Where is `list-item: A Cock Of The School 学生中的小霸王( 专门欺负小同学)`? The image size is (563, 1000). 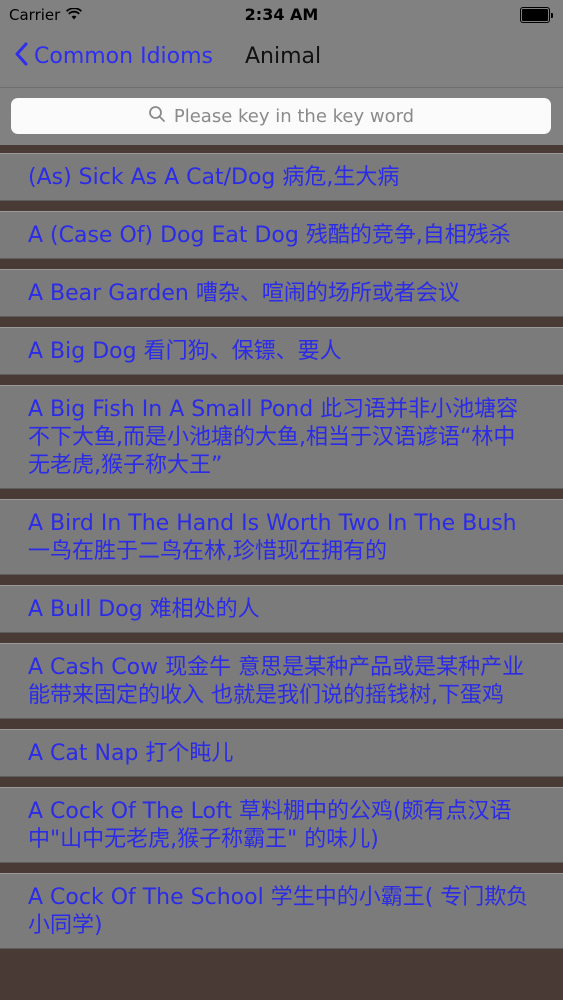 list-item: A Cock Of The School 学生中的小霸王( 专门欺负小同学) is located at coordinates (281, 911).